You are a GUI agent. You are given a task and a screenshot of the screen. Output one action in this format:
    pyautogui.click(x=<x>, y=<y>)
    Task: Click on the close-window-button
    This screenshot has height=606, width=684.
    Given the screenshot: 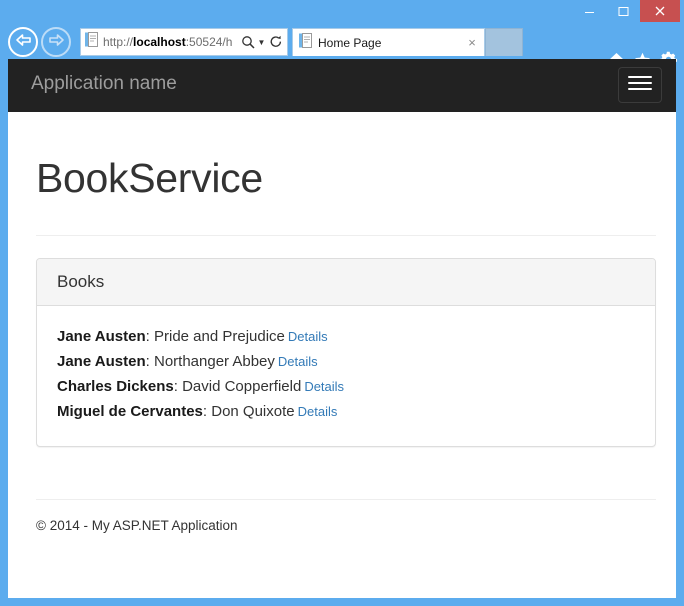 What is the action you would take?
    pyautogui.click(x=660, y=11)
    